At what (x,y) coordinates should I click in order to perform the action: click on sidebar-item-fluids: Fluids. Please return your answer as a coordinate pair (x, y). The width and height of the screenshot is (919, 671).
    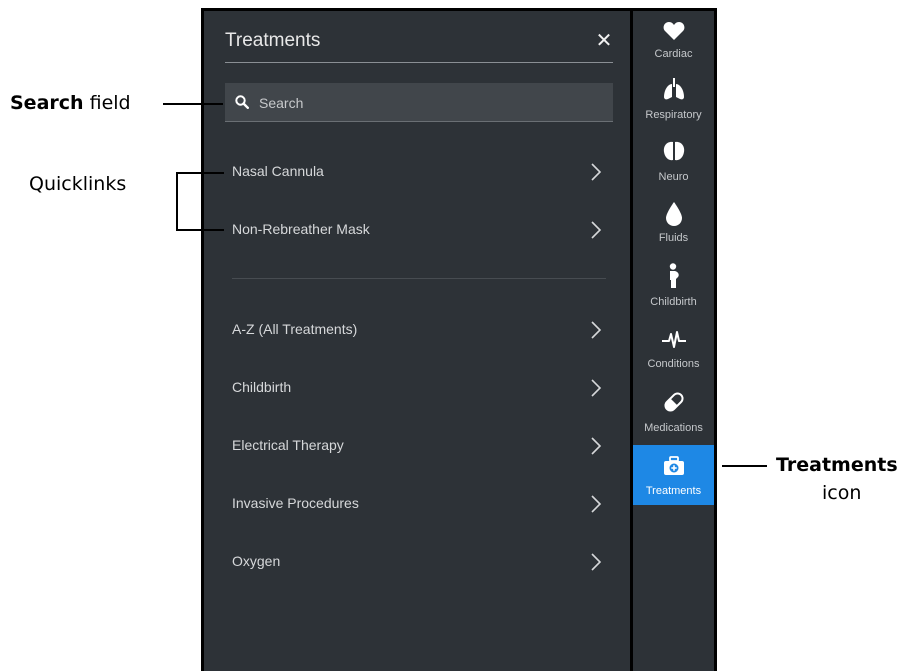
    Looking at the image, I should click on (673, 224).